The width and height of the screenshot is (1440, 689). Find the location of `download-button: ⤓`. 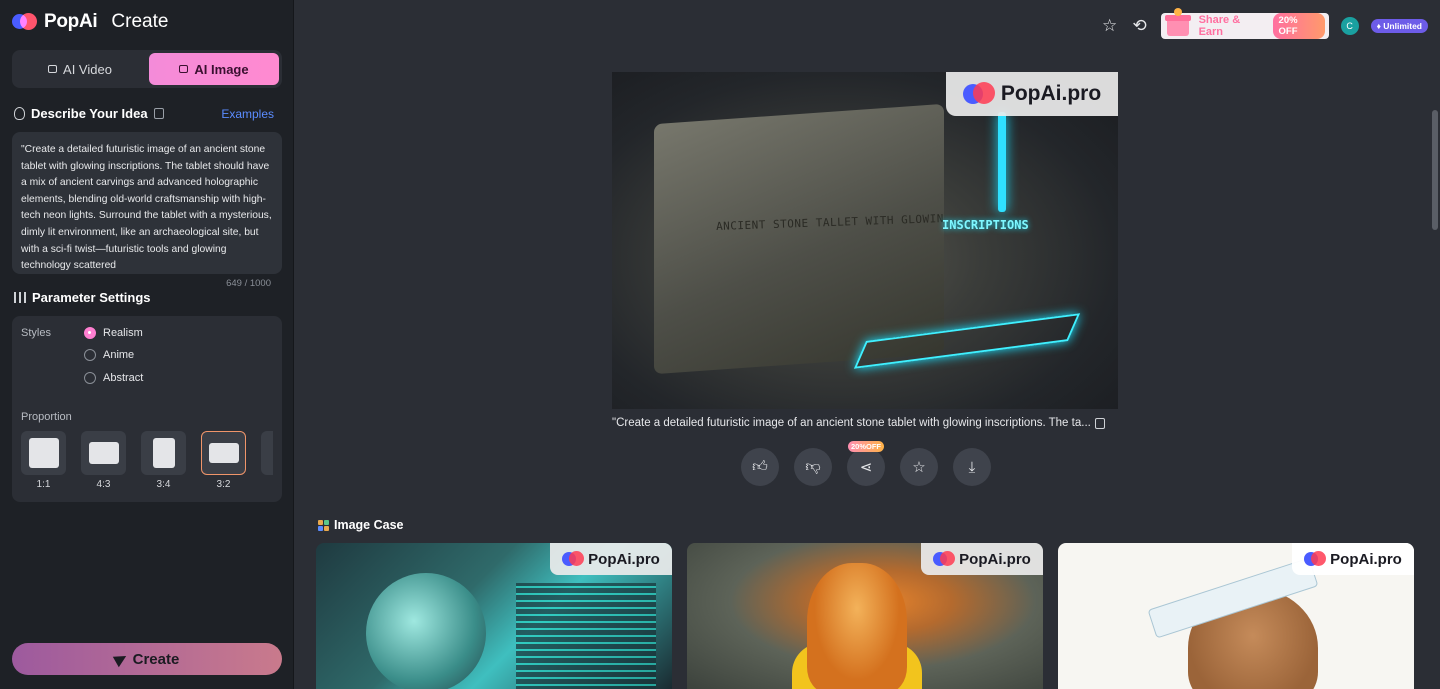

download-button: ⤓ is located at coordinates (972, 467).